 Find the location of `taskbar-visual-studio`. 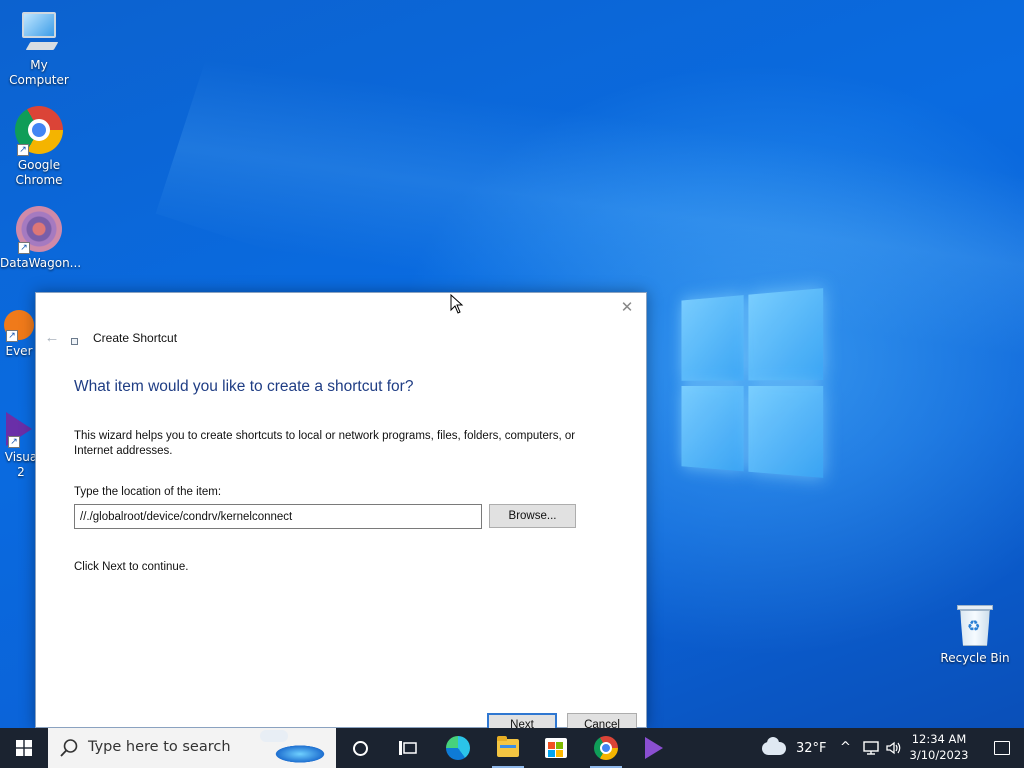

taskbar-visual-studio is located at coordinates (654, 748).